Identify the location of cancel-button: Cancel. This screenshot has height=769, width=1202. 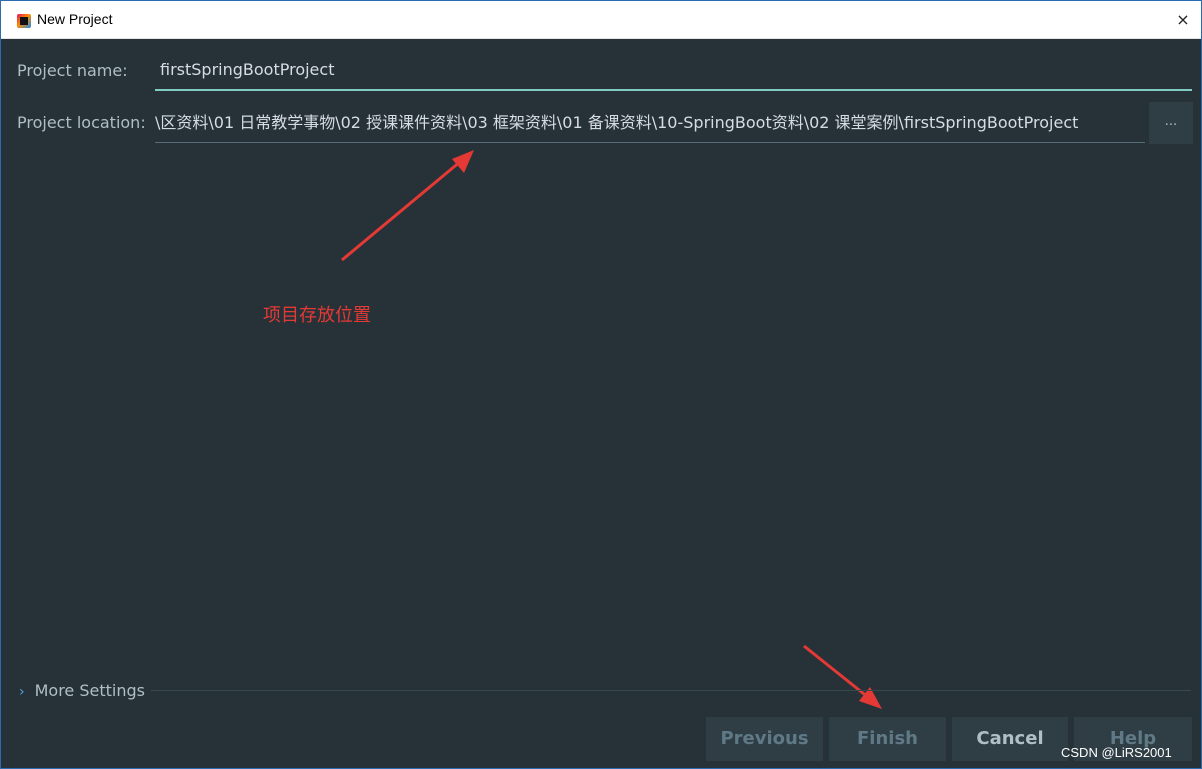
(1010, 739).